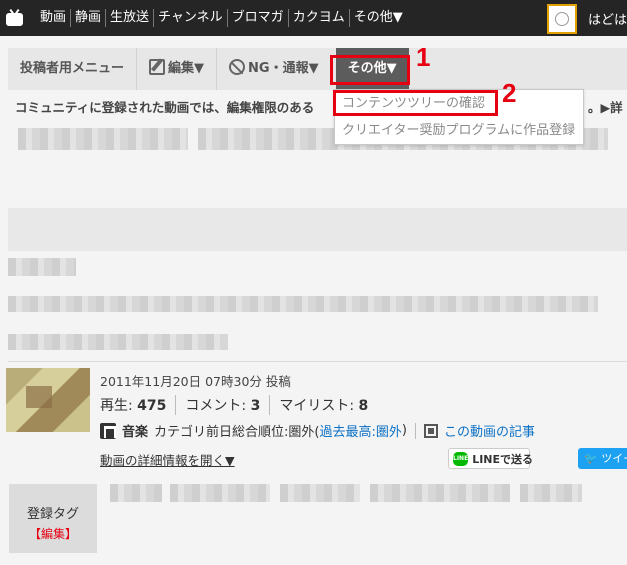  Describe the element at coordinates (461, 458) in the screenshot. I see `line-icon: LINE` at that location.